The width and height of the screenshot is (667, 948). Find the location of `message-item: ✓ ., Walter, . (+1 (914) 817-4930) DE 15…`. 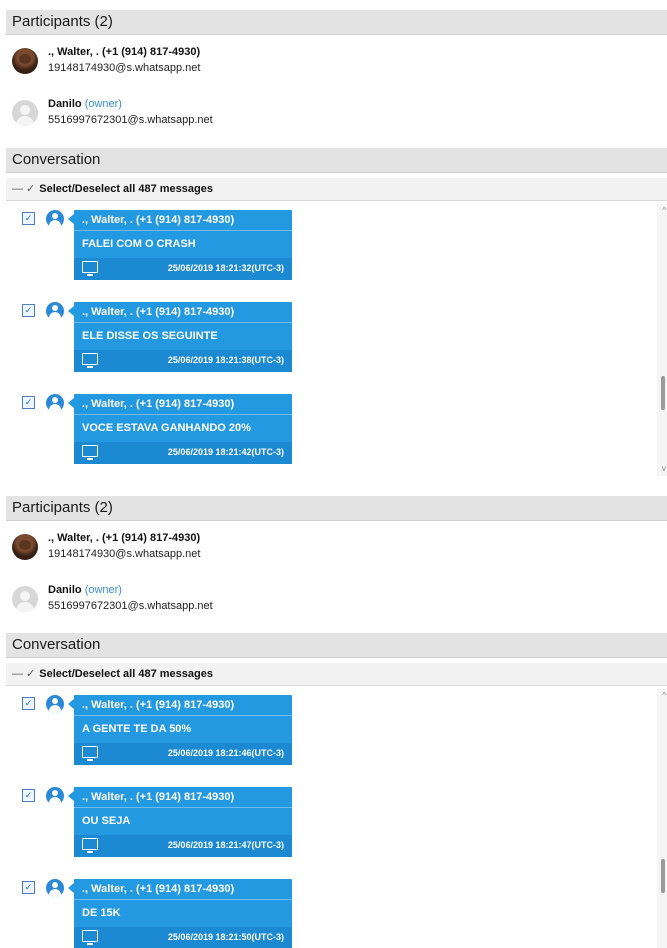

message-item: ✓ ., Walter, . (+1 (914) 817-4930) DE 15… is located at coordinates (156, 913).